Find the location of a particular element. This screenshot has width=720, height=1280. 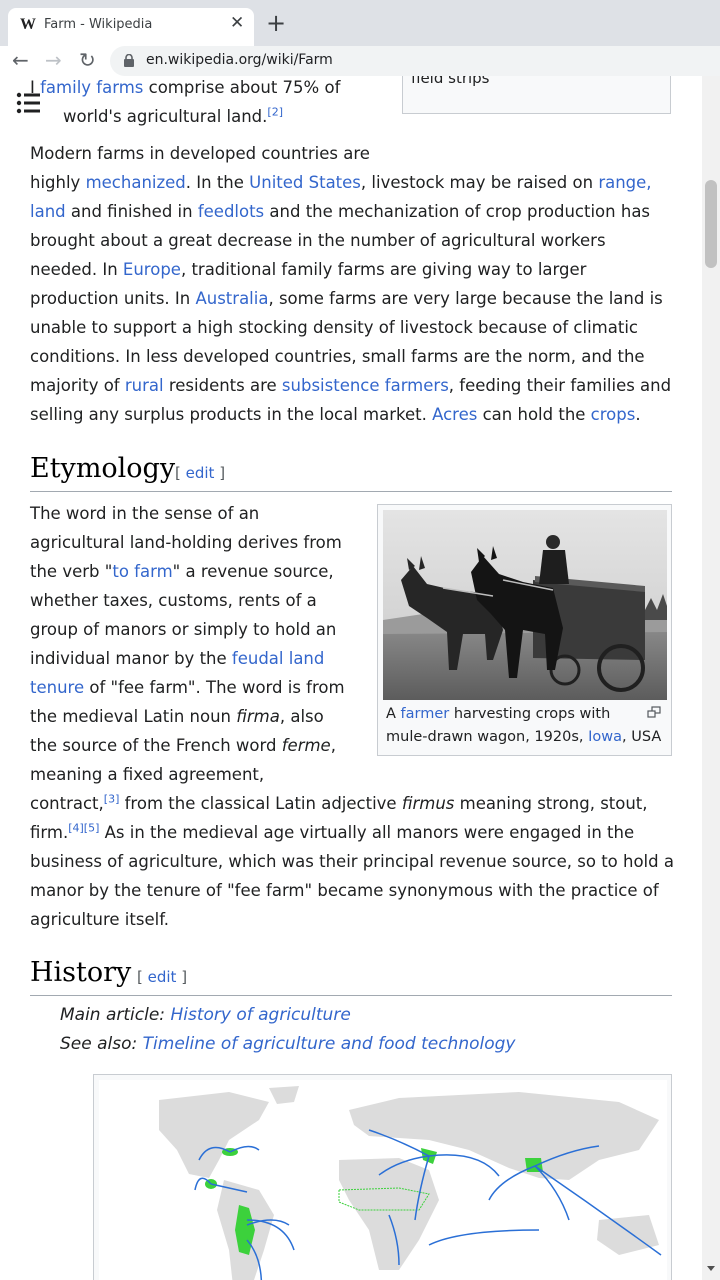

text: I is located at coordinates (35, 87).